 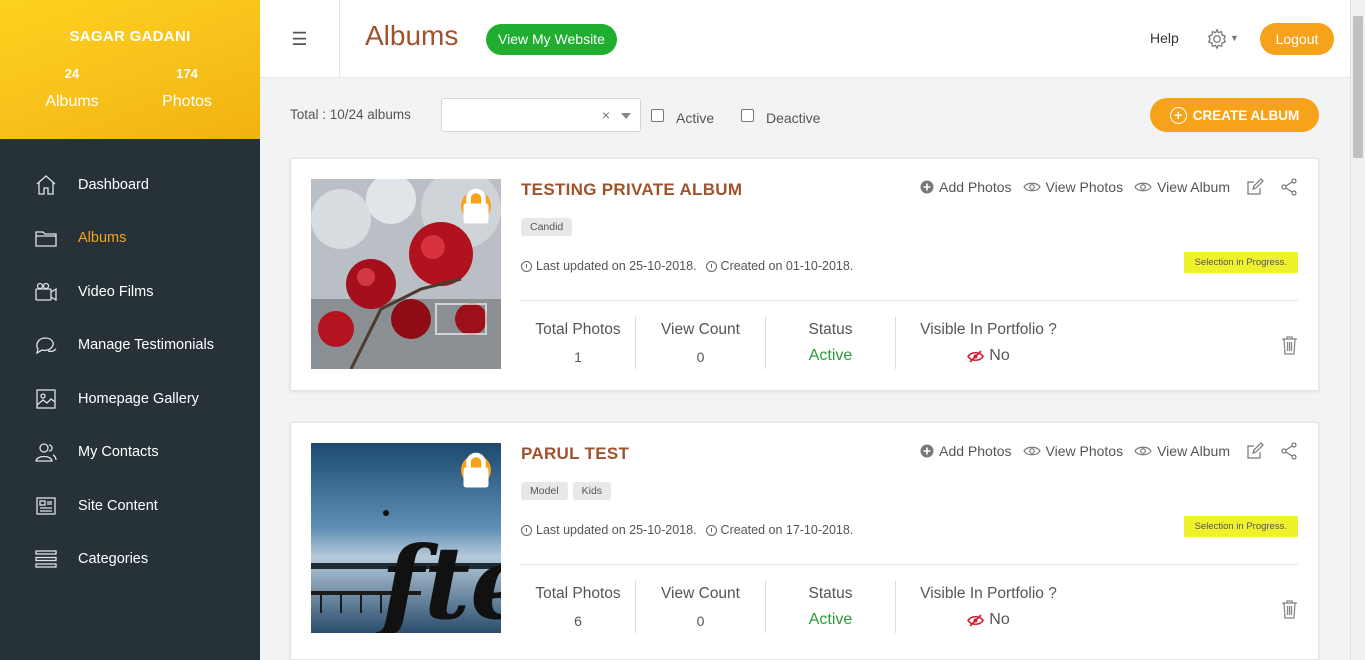 What do you see at coordinates (701, 607) in the screenshot?
I see `view-count-stat: View Count 0` at bounding box center [701, 607].